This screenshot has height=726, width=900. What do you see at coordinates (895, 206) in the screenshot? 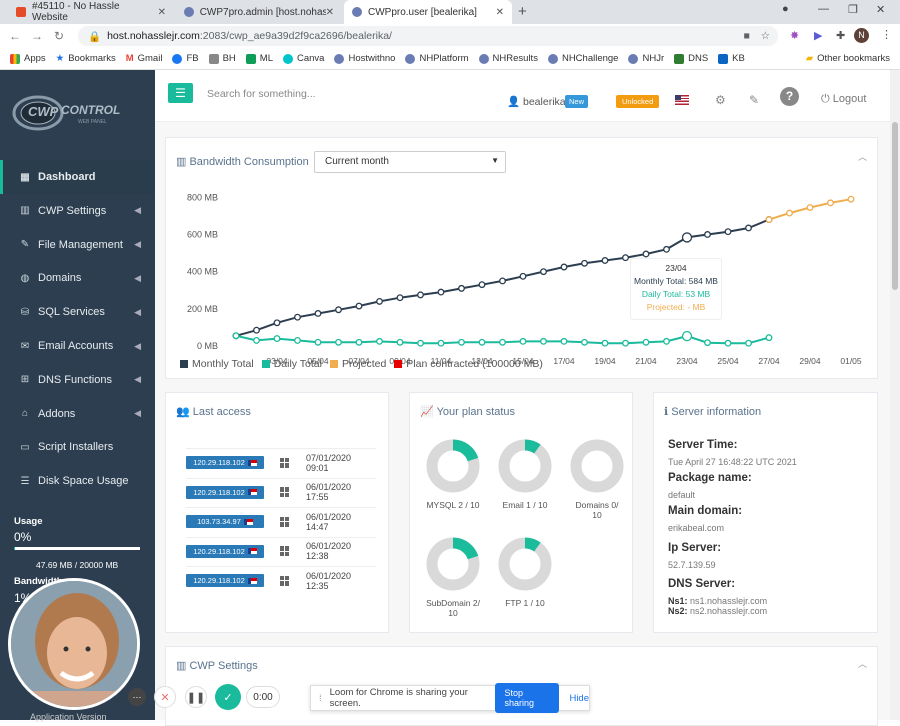
I see `scrollbar-thumb` at bounding box center [895, 206].